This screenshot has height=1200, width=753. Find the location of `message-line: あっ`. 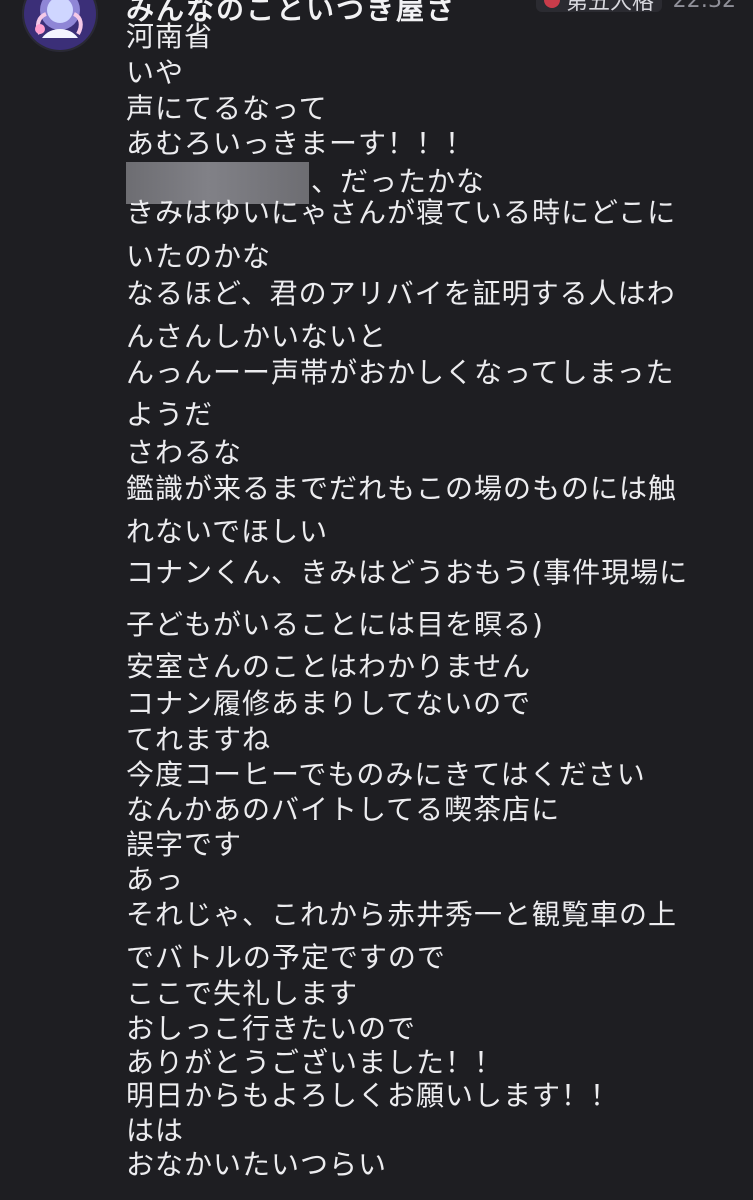

message-line: あっ is located at coordinates (155, 879).